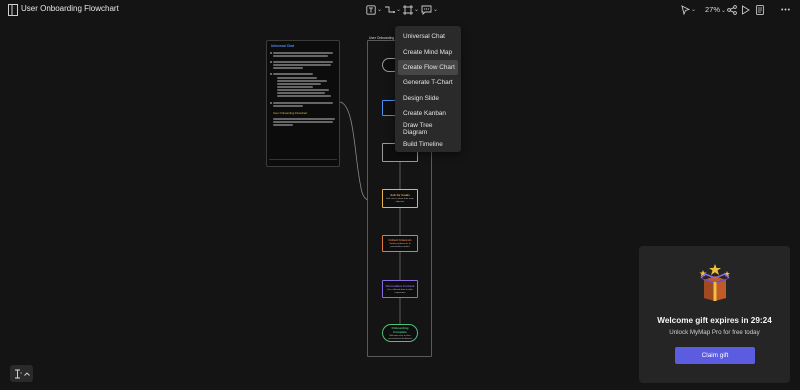 This screenshot has height=390, width=800. What do you see at coordinates (400, 240) in the screenshot?
I see `node-title: Collect Interests` at bounding box center [400, 240].